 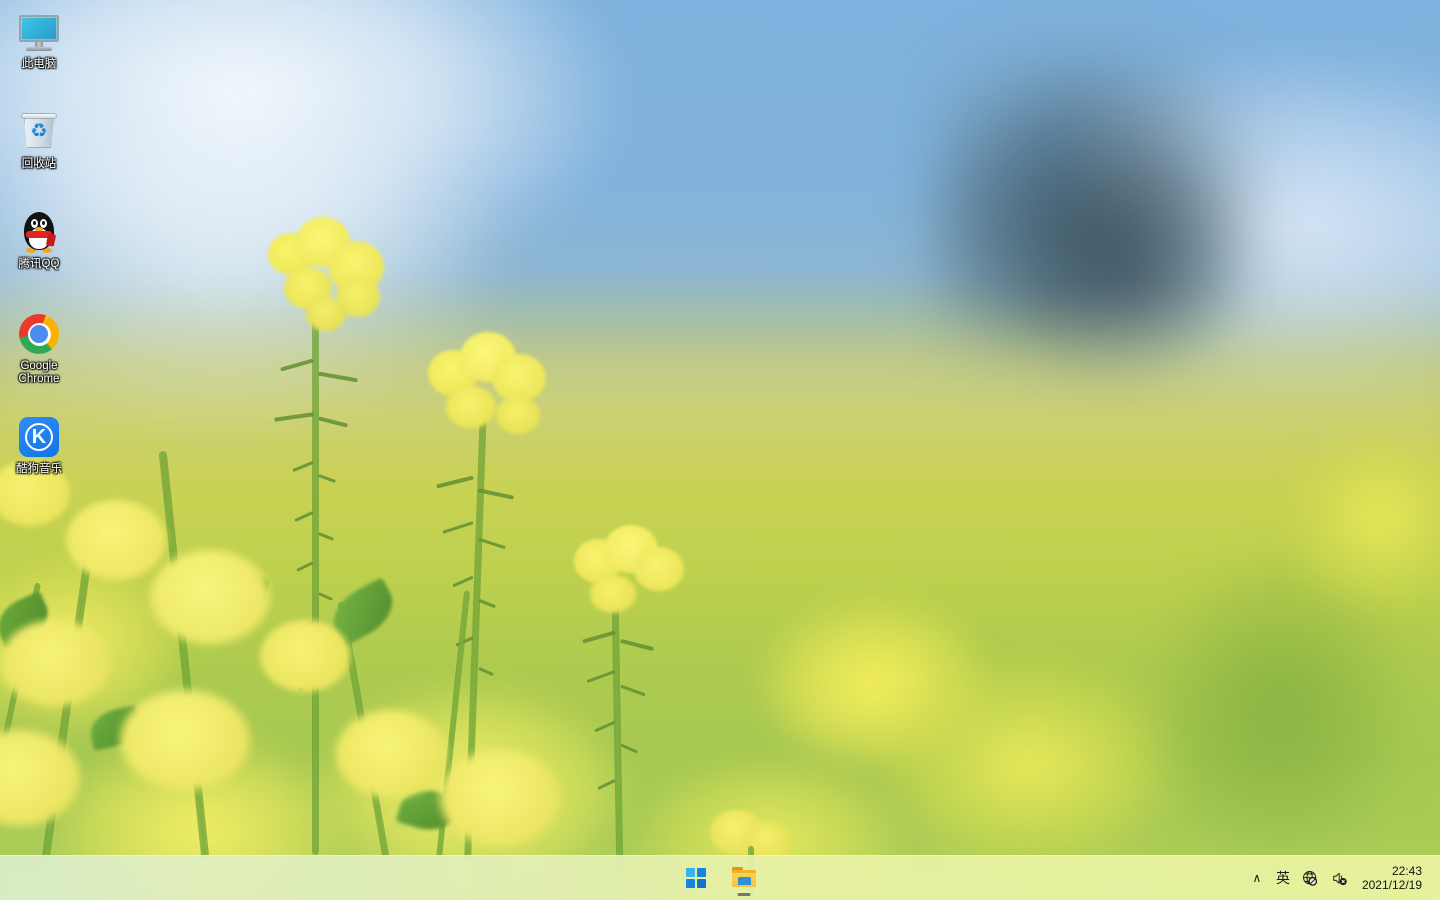 I want to click on clock-button: 22:43 2021/12/19, so click(x=1393, y=878).